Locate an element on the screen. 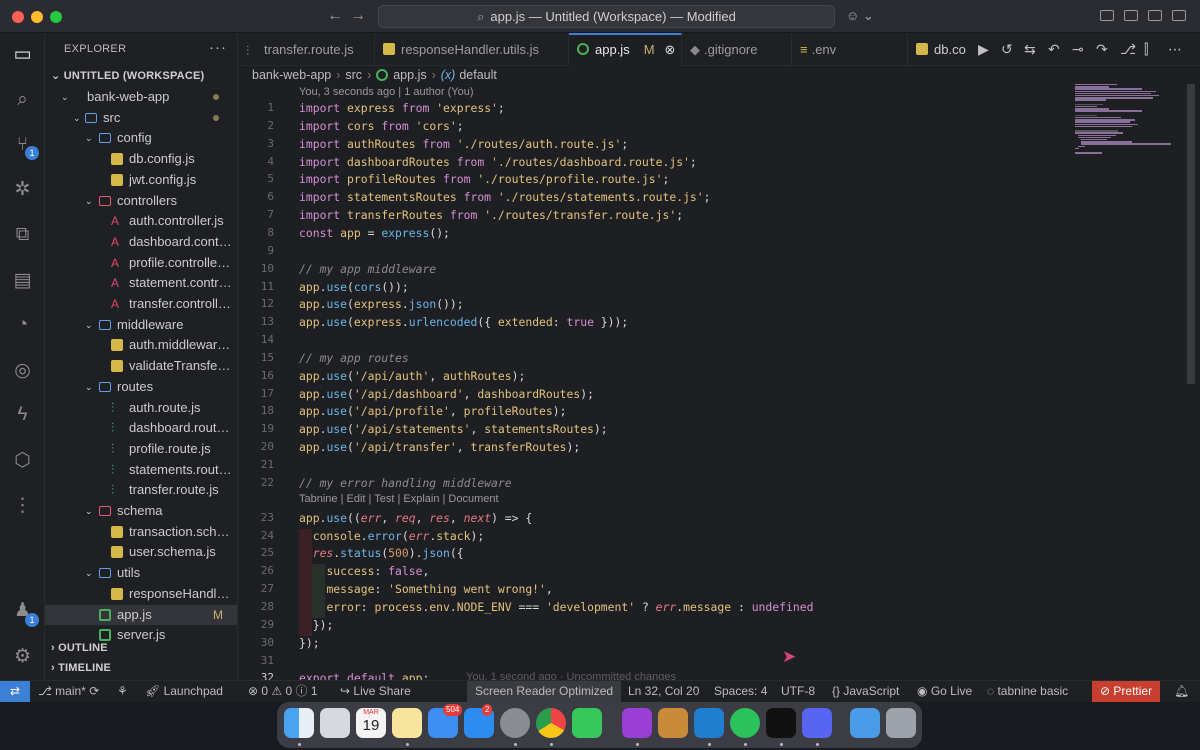 The image size is (1200, 750). language-status: {} JavaScript is located at coordinates (865, 691).